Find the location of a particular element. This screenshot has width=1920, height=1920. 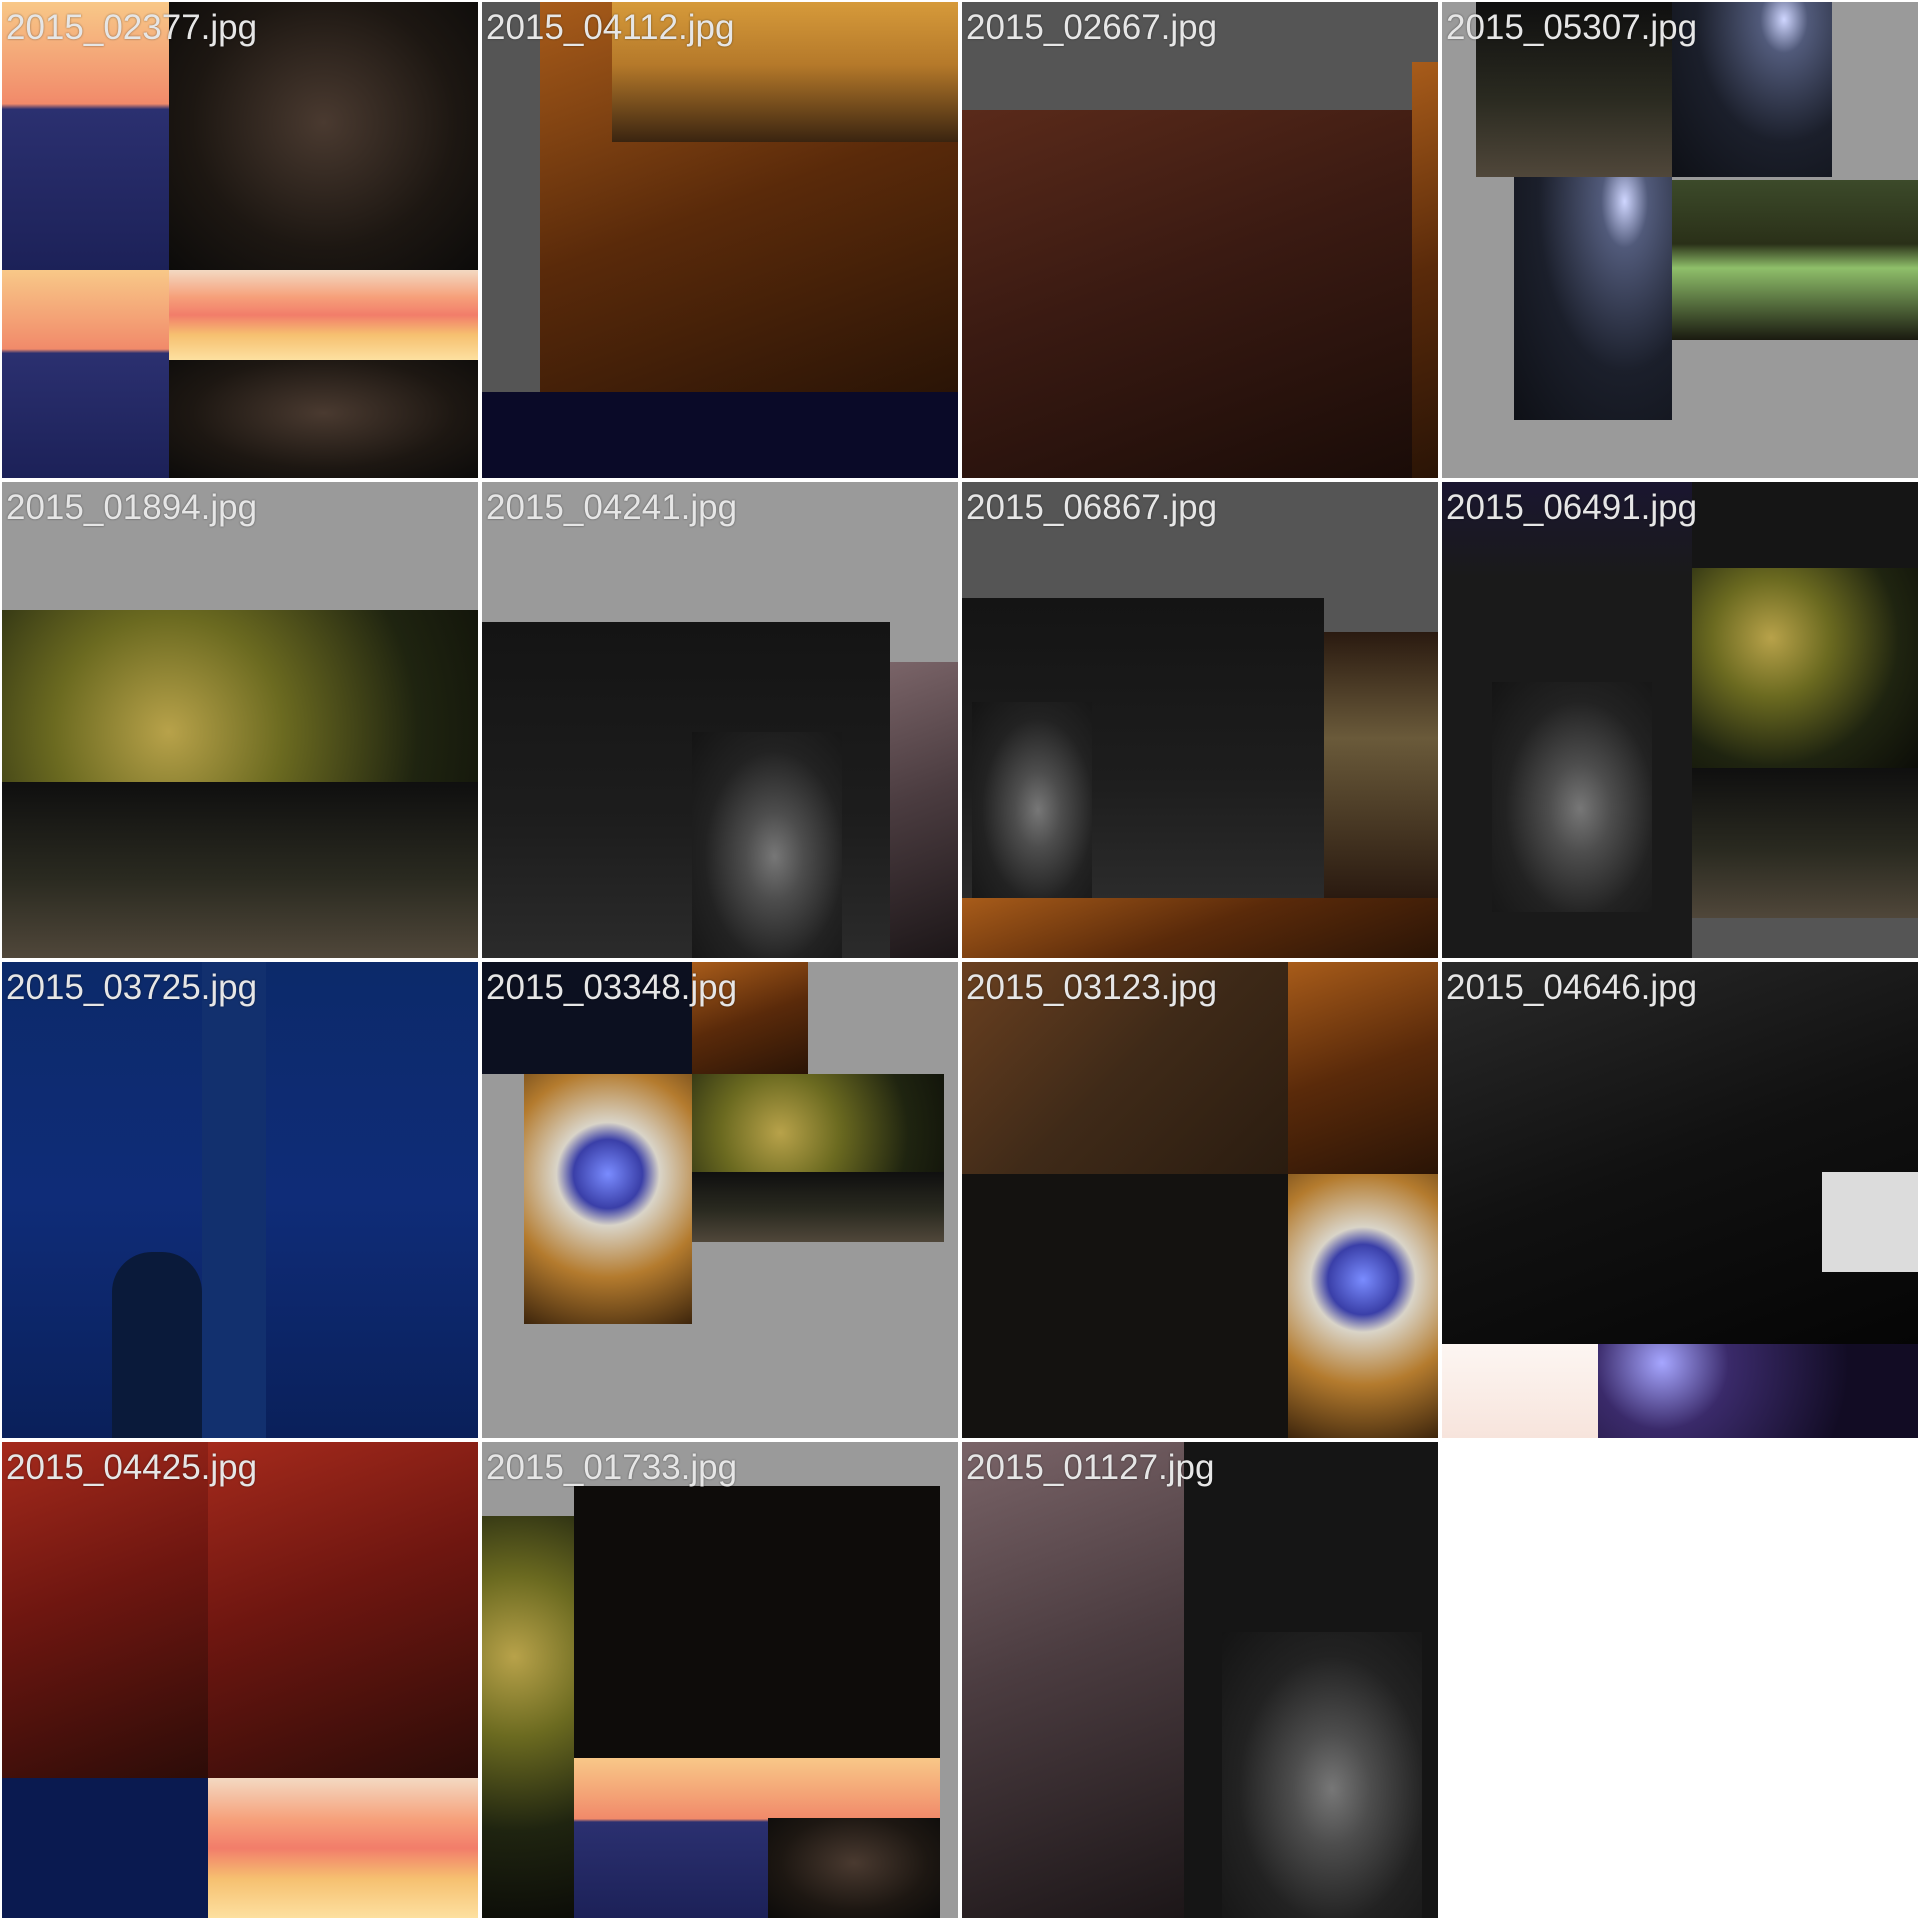

thumbnail-tile: 2015_02377.jpg is located at coordinates (240, 240).